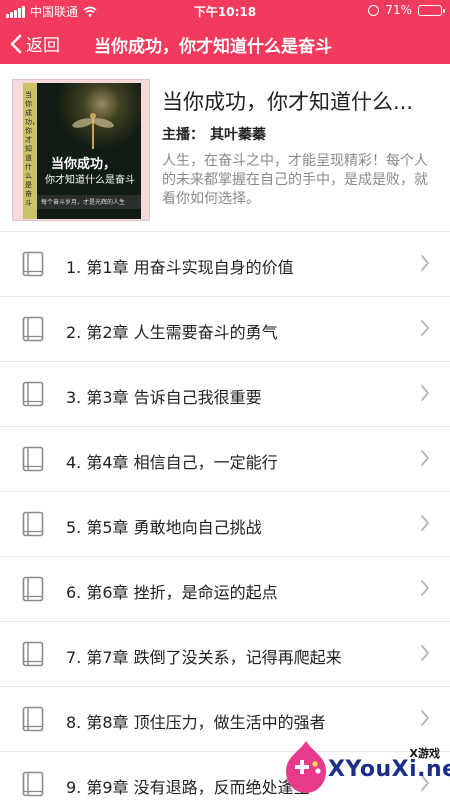 This screenshot has width=450, height=800. I want to click on chevron-left-icon, so click(16, 43).